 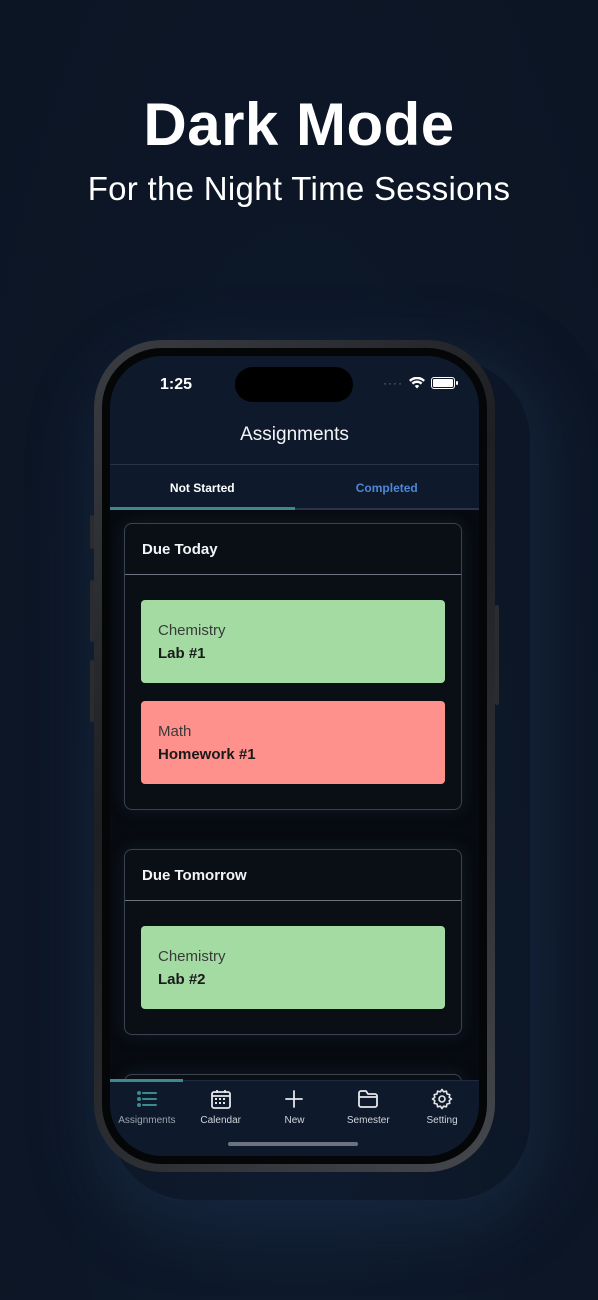 What do you see at coordinates (293, 641) in the screenshot?
I see `assignment-card: Chemistry Lab #1` at bounding box center [293, 641].